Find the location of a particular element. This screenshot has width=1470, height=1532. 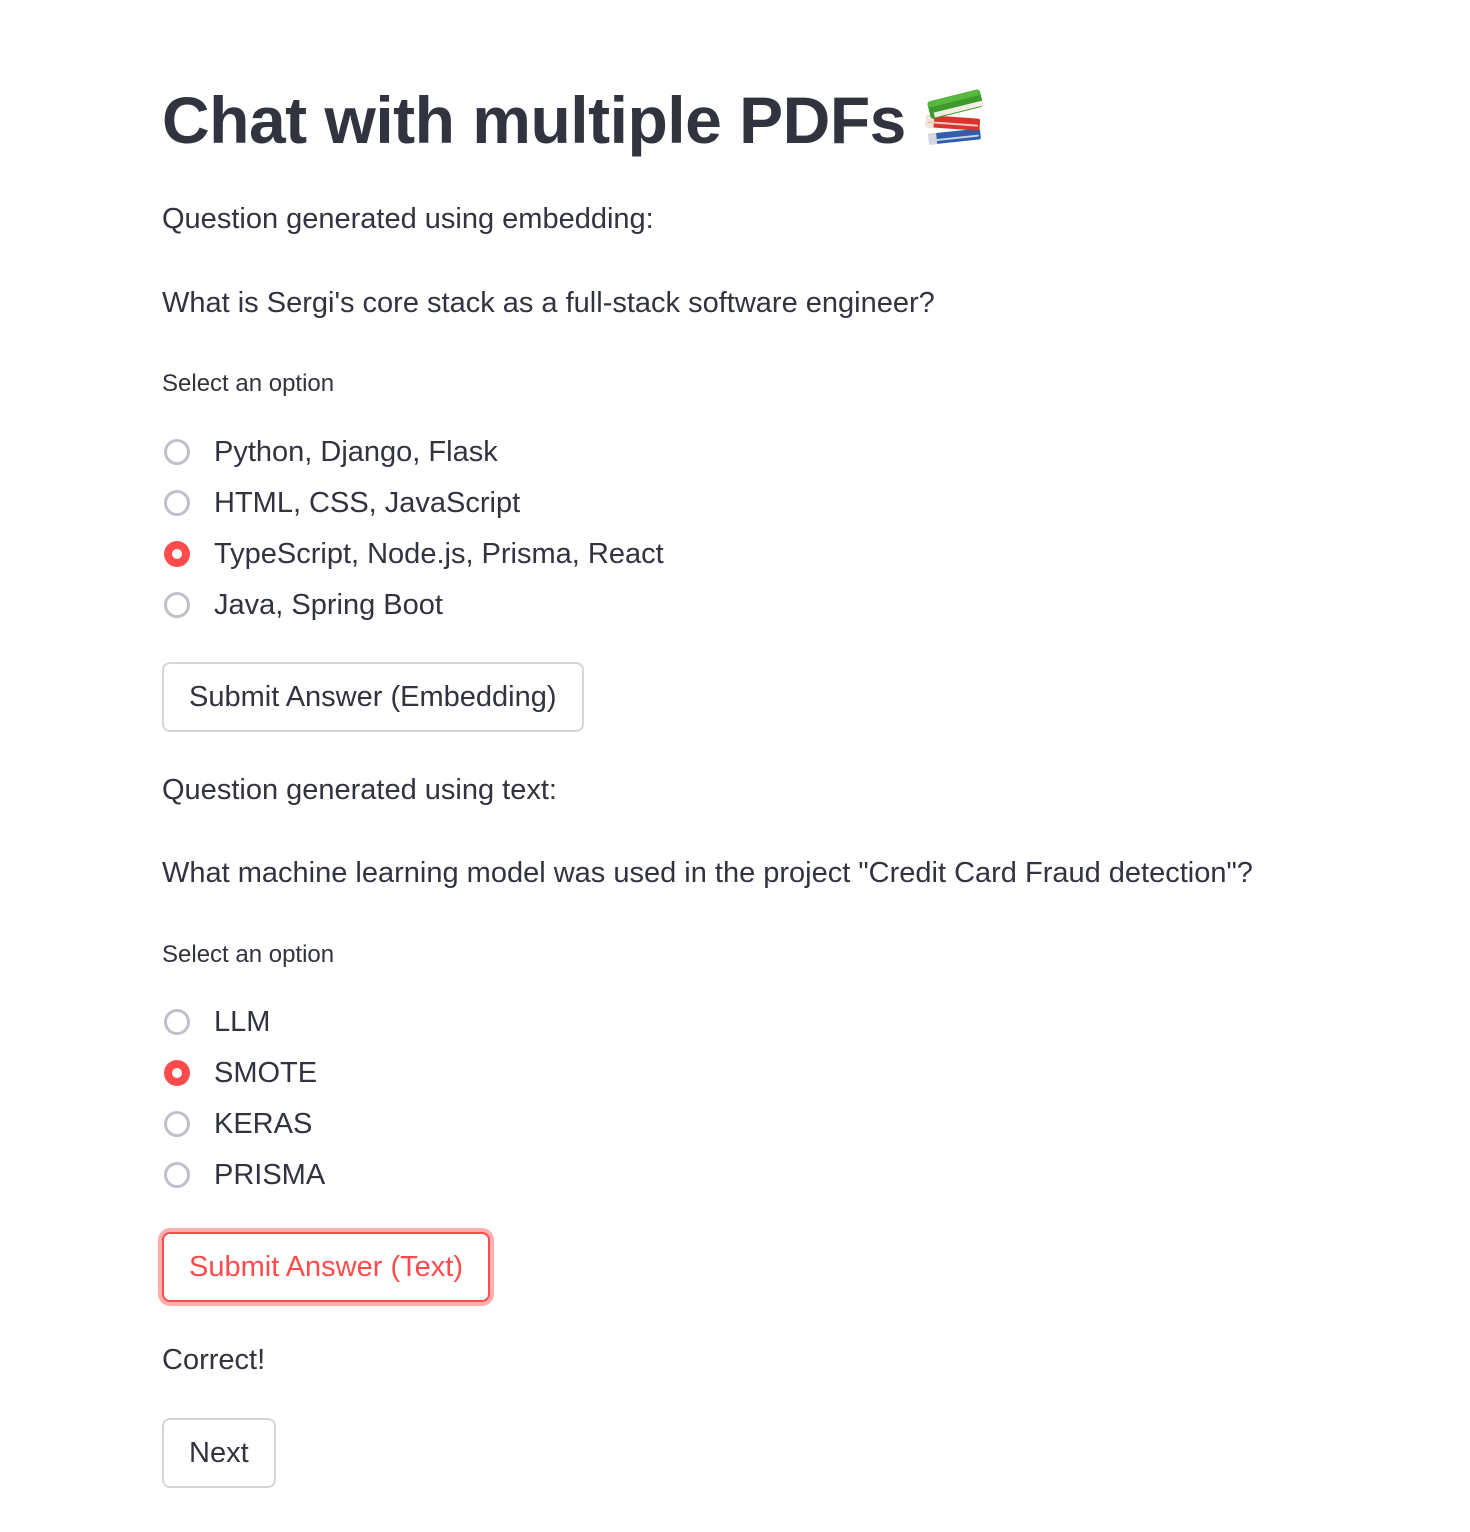

embedding-heading: Question generated using embedding: is located at coordinates (408, 219).